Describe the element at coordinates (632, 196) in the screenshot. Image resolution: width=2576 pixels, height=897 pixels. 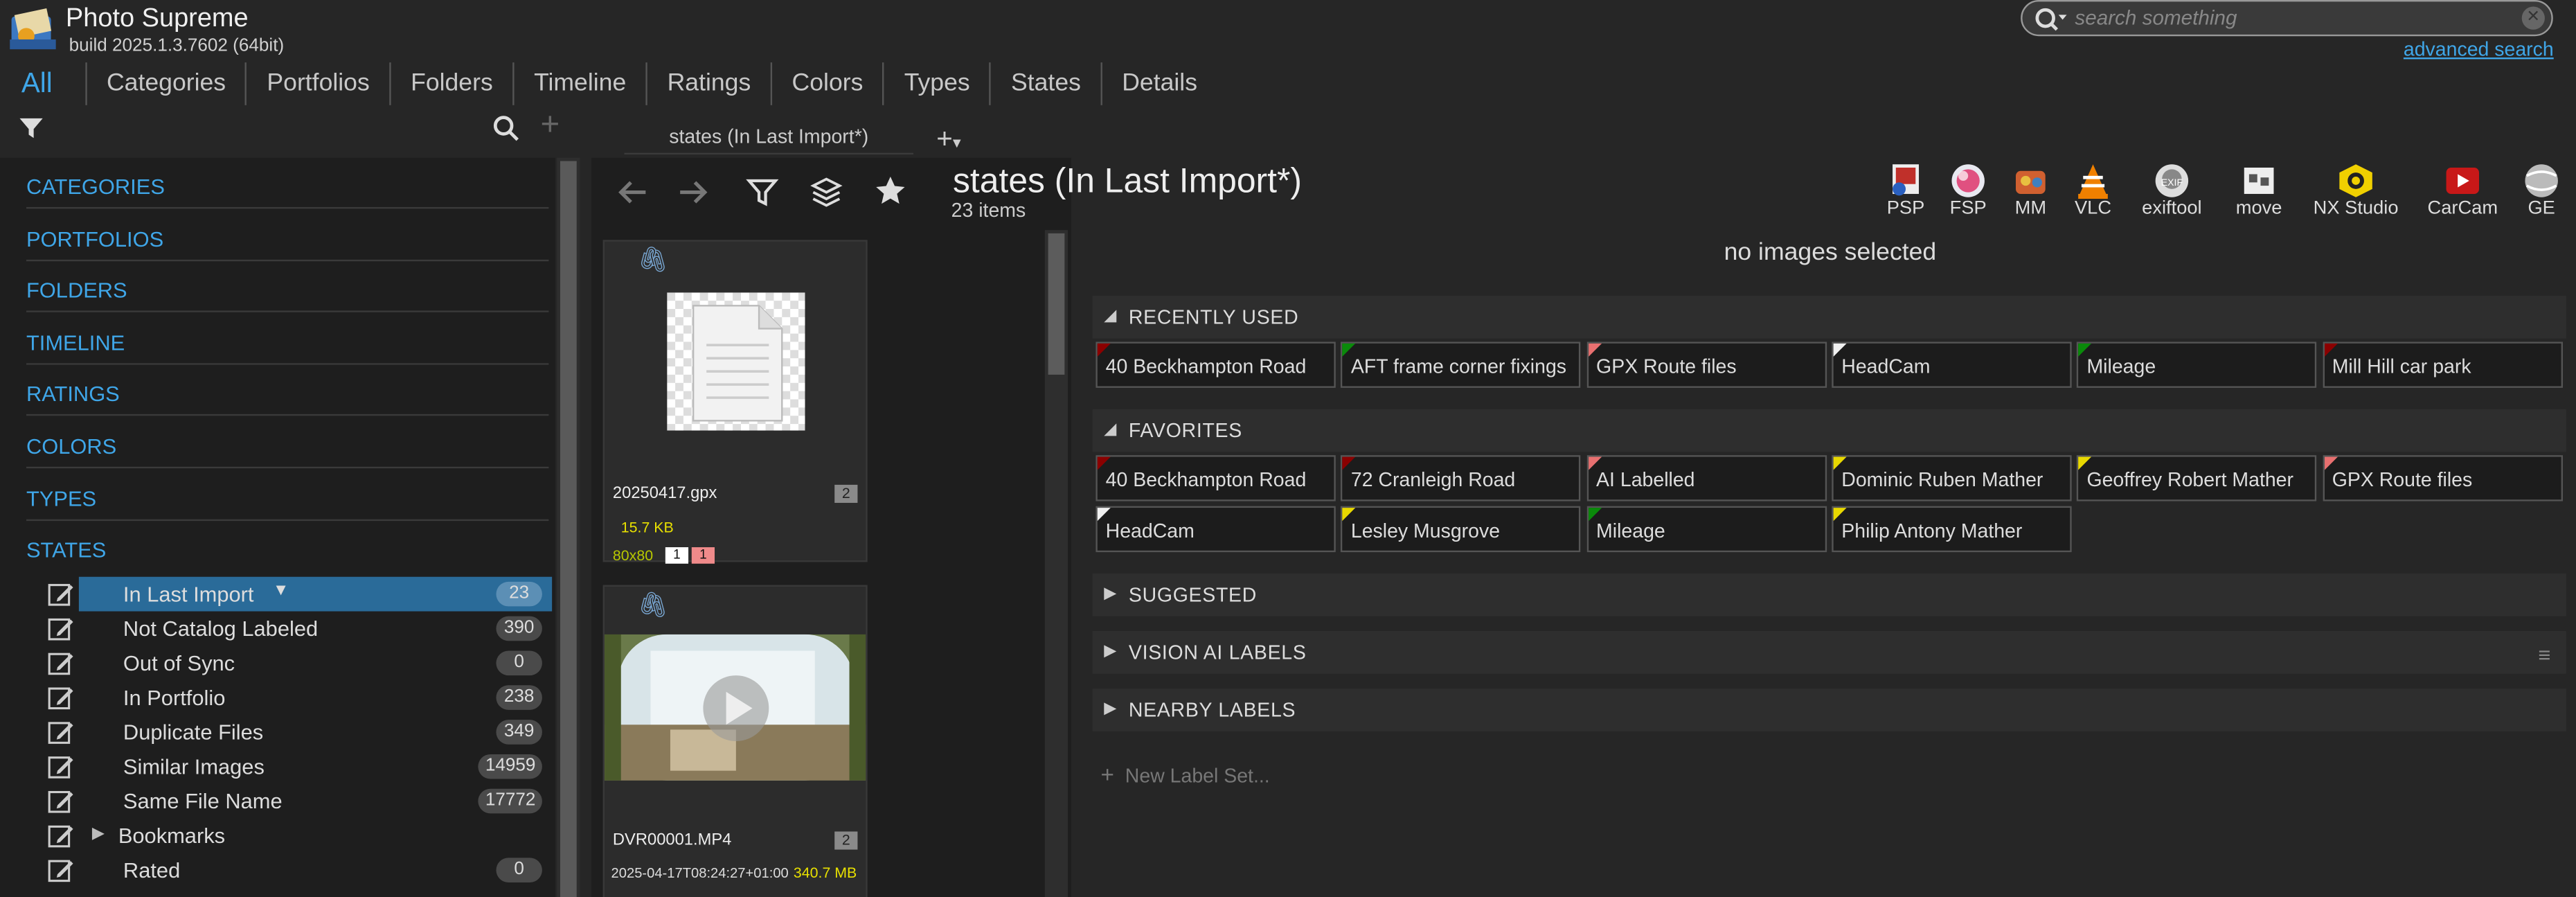
I see `back-arrow-icon` at that location.